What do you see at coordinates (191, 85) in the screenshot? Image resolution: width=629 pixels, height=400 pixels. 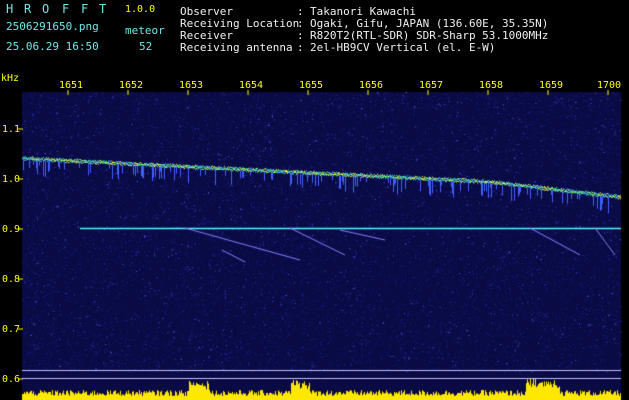 I see `x-tick-label: 1653` at bounding box center [191, 85].